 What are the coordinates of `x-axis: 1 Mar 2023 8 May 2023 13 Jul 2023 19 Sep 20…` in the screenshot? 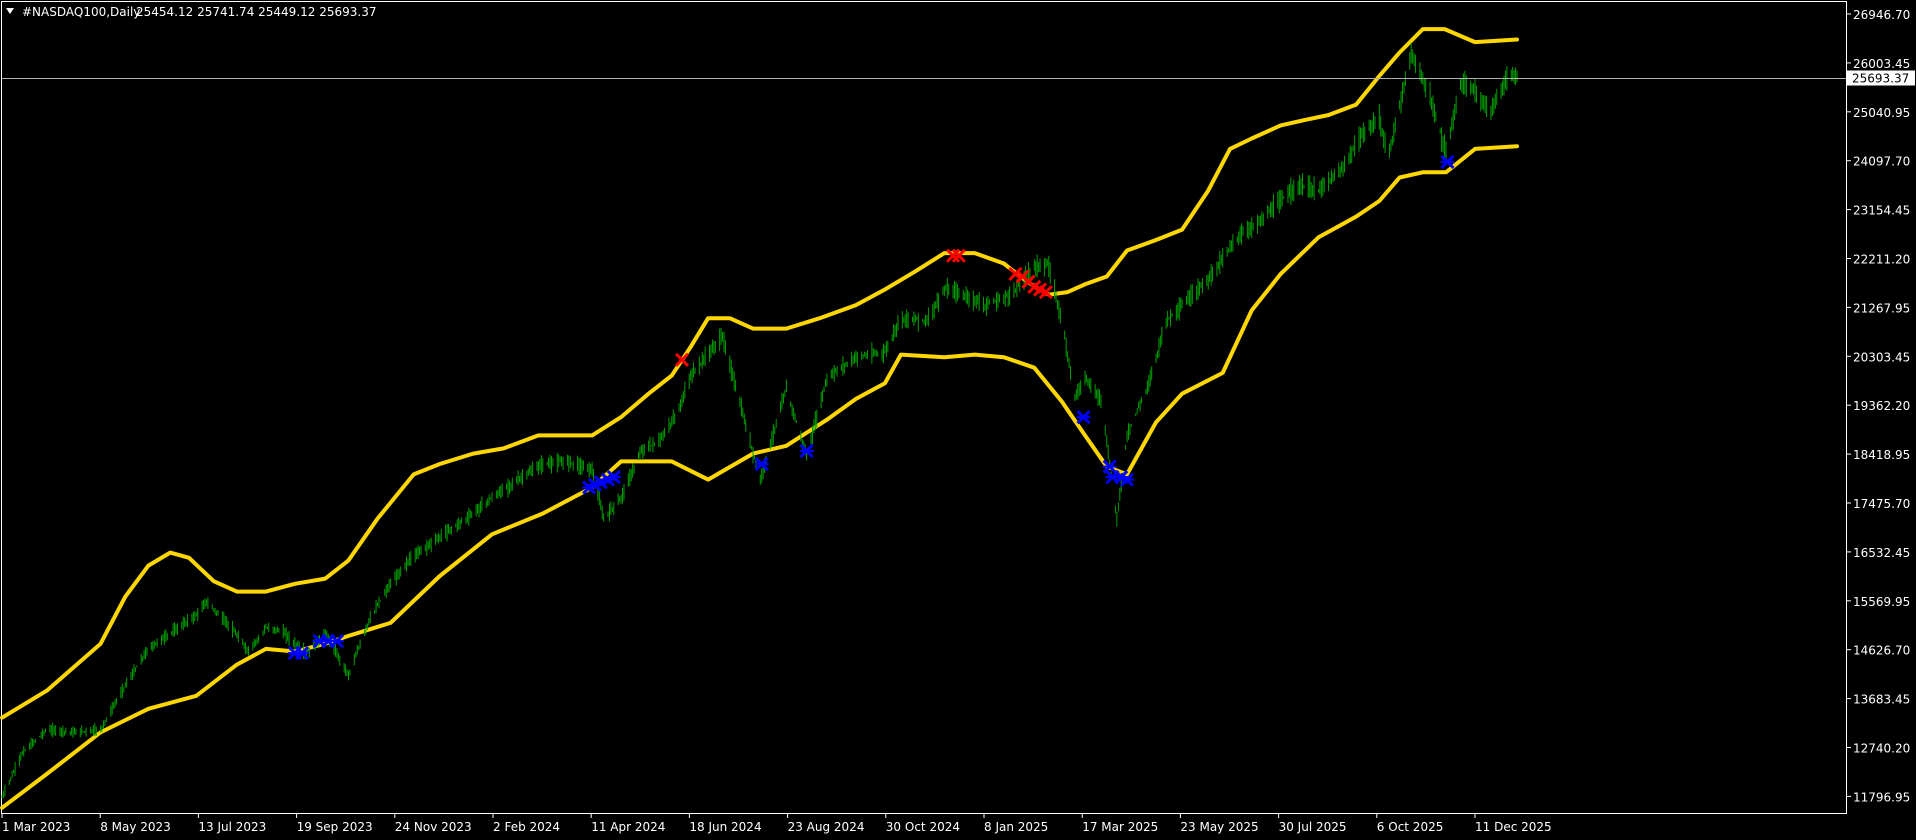 It's located at (776, 823).